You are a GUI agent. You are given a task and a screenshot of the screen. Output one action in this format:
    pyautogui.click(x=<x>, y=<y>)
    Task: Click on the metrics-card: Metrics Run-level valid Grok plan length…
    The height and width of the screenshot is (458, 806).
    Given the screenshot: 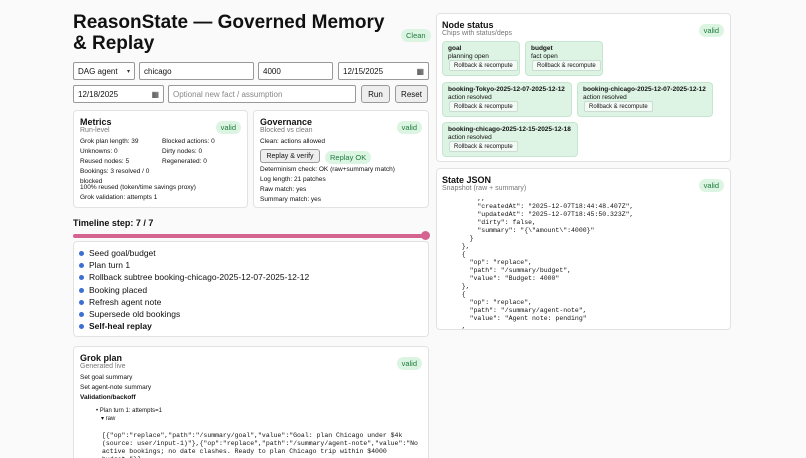 What is the action you would take?
    pyautogui.click(x=160, y=159)
    